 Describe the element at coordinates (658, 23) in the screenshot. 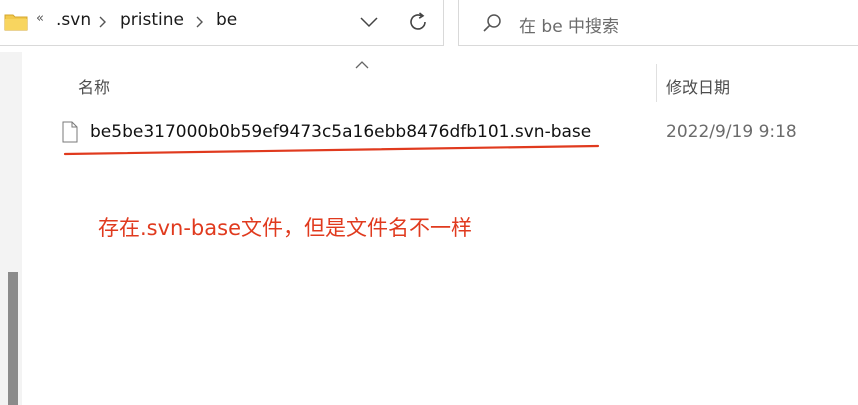

I see `search-box: 在 be 中搜索` at that location.